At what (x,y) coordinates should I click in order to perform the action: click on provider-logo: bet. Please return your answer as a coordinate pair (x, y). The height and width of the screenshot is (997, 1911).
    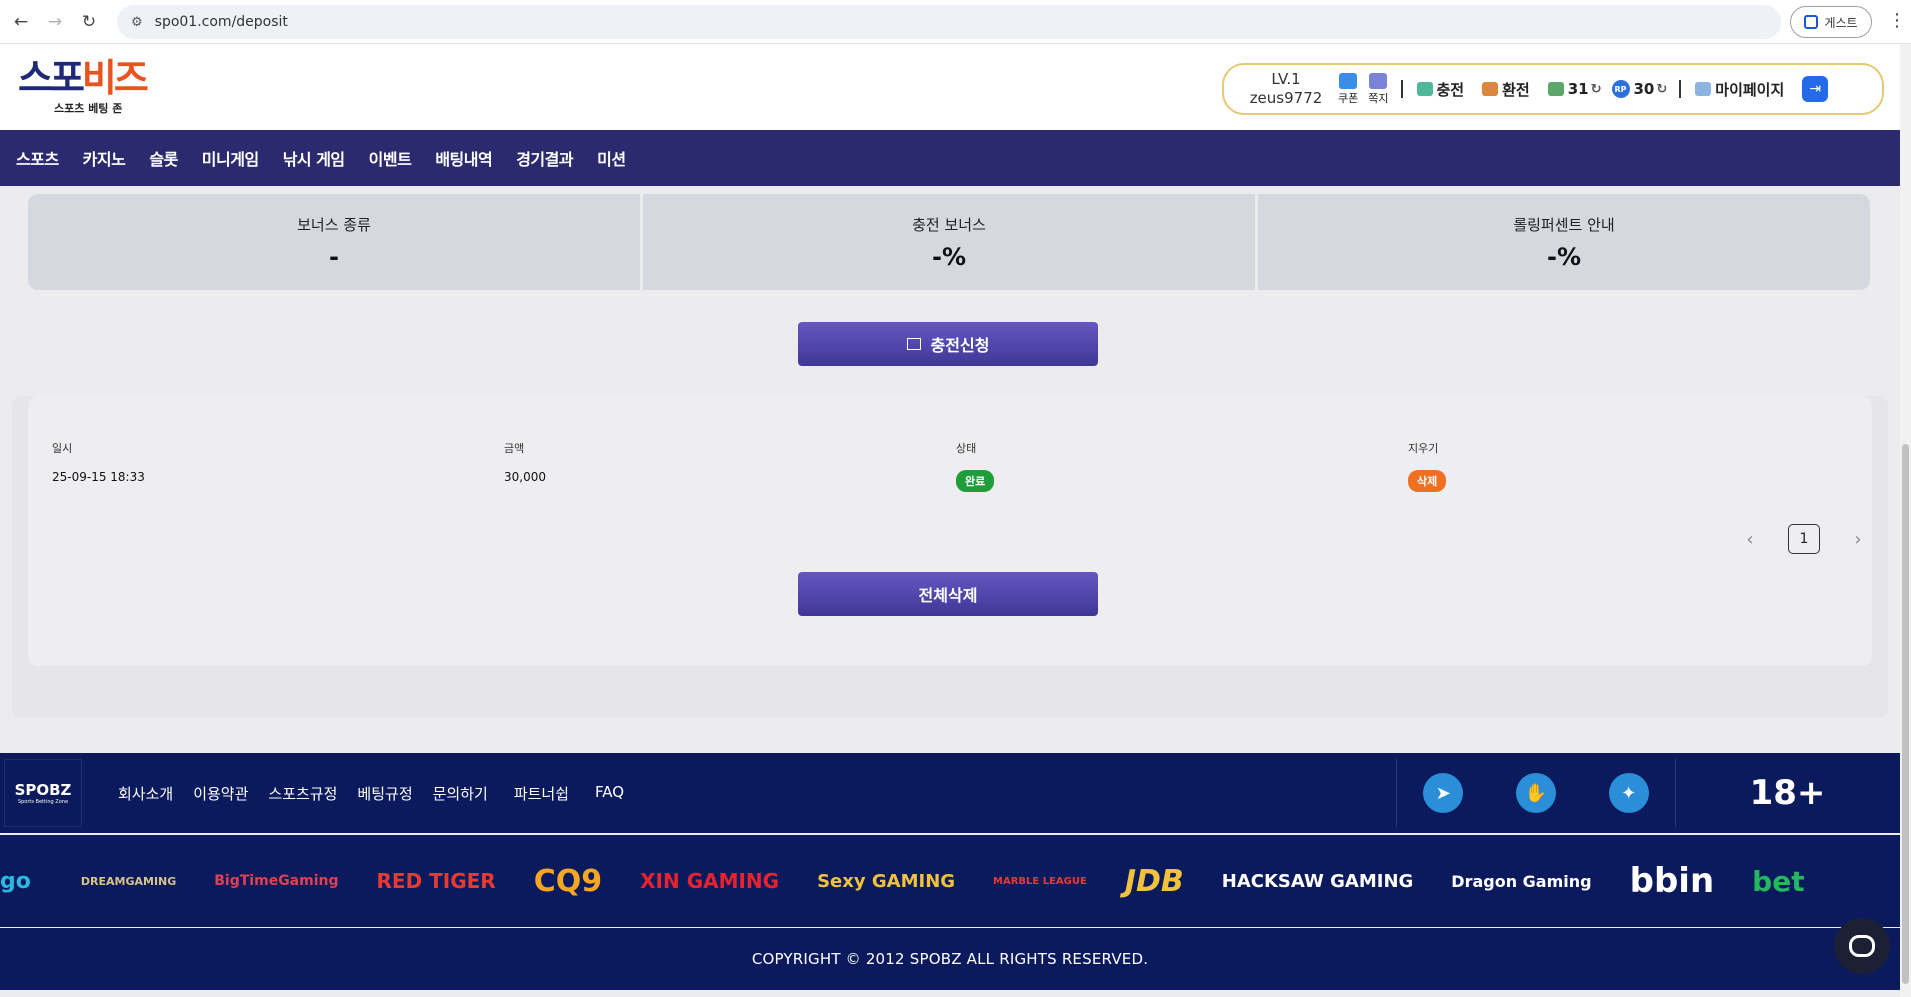
    Looking at the image, I should click on (1778, 881).